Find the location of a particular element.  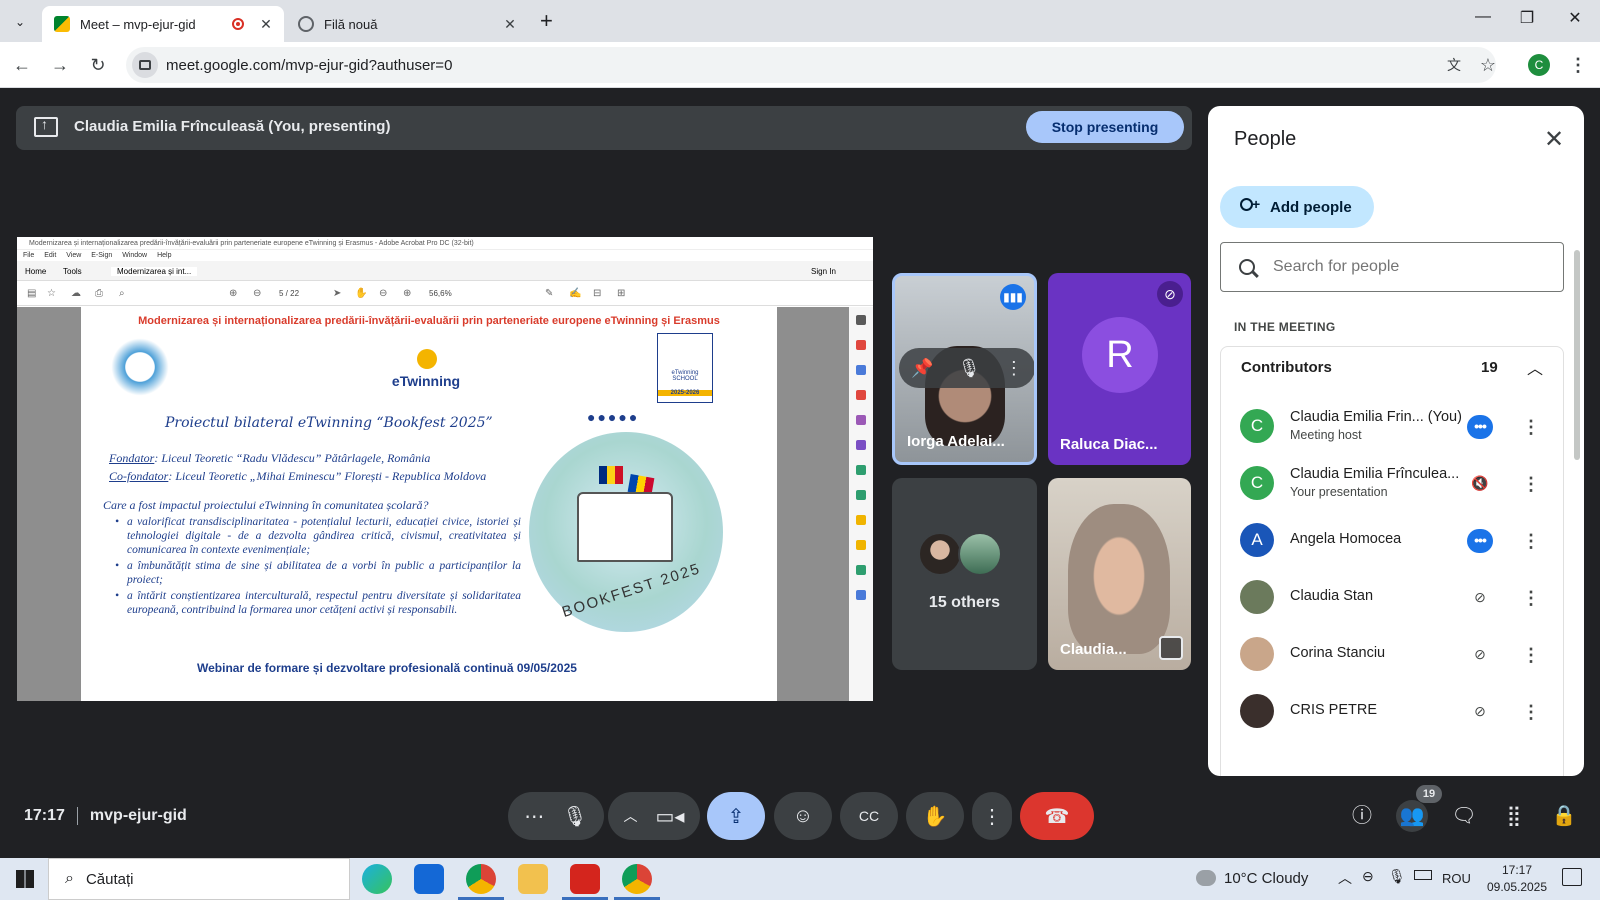

minimize-icon: — is located at coordinates (1483, 17).